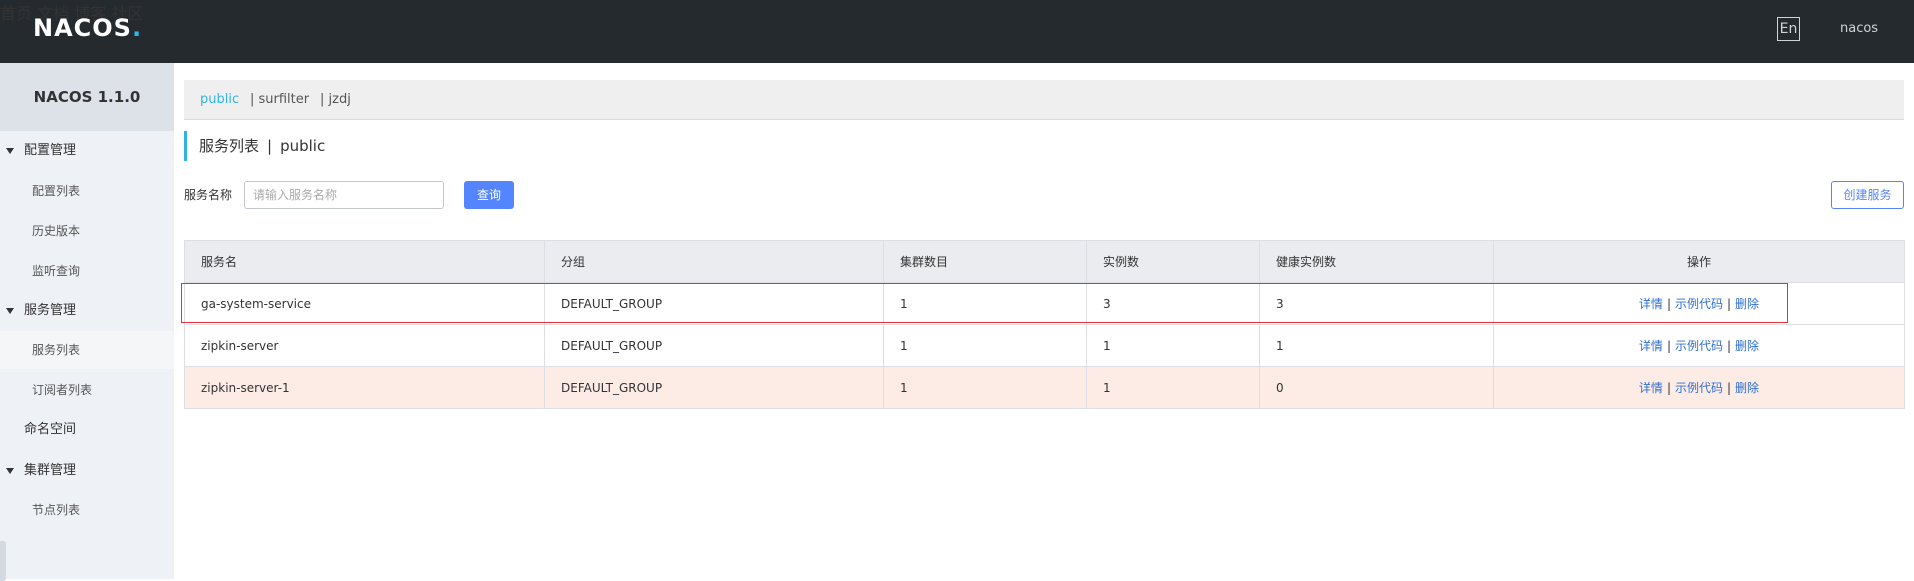  What do you see at coordinates (87, 471) in the screenshot?
I see `sidebar-group-cluster: 集群管理` at bounding box center [87, 471].